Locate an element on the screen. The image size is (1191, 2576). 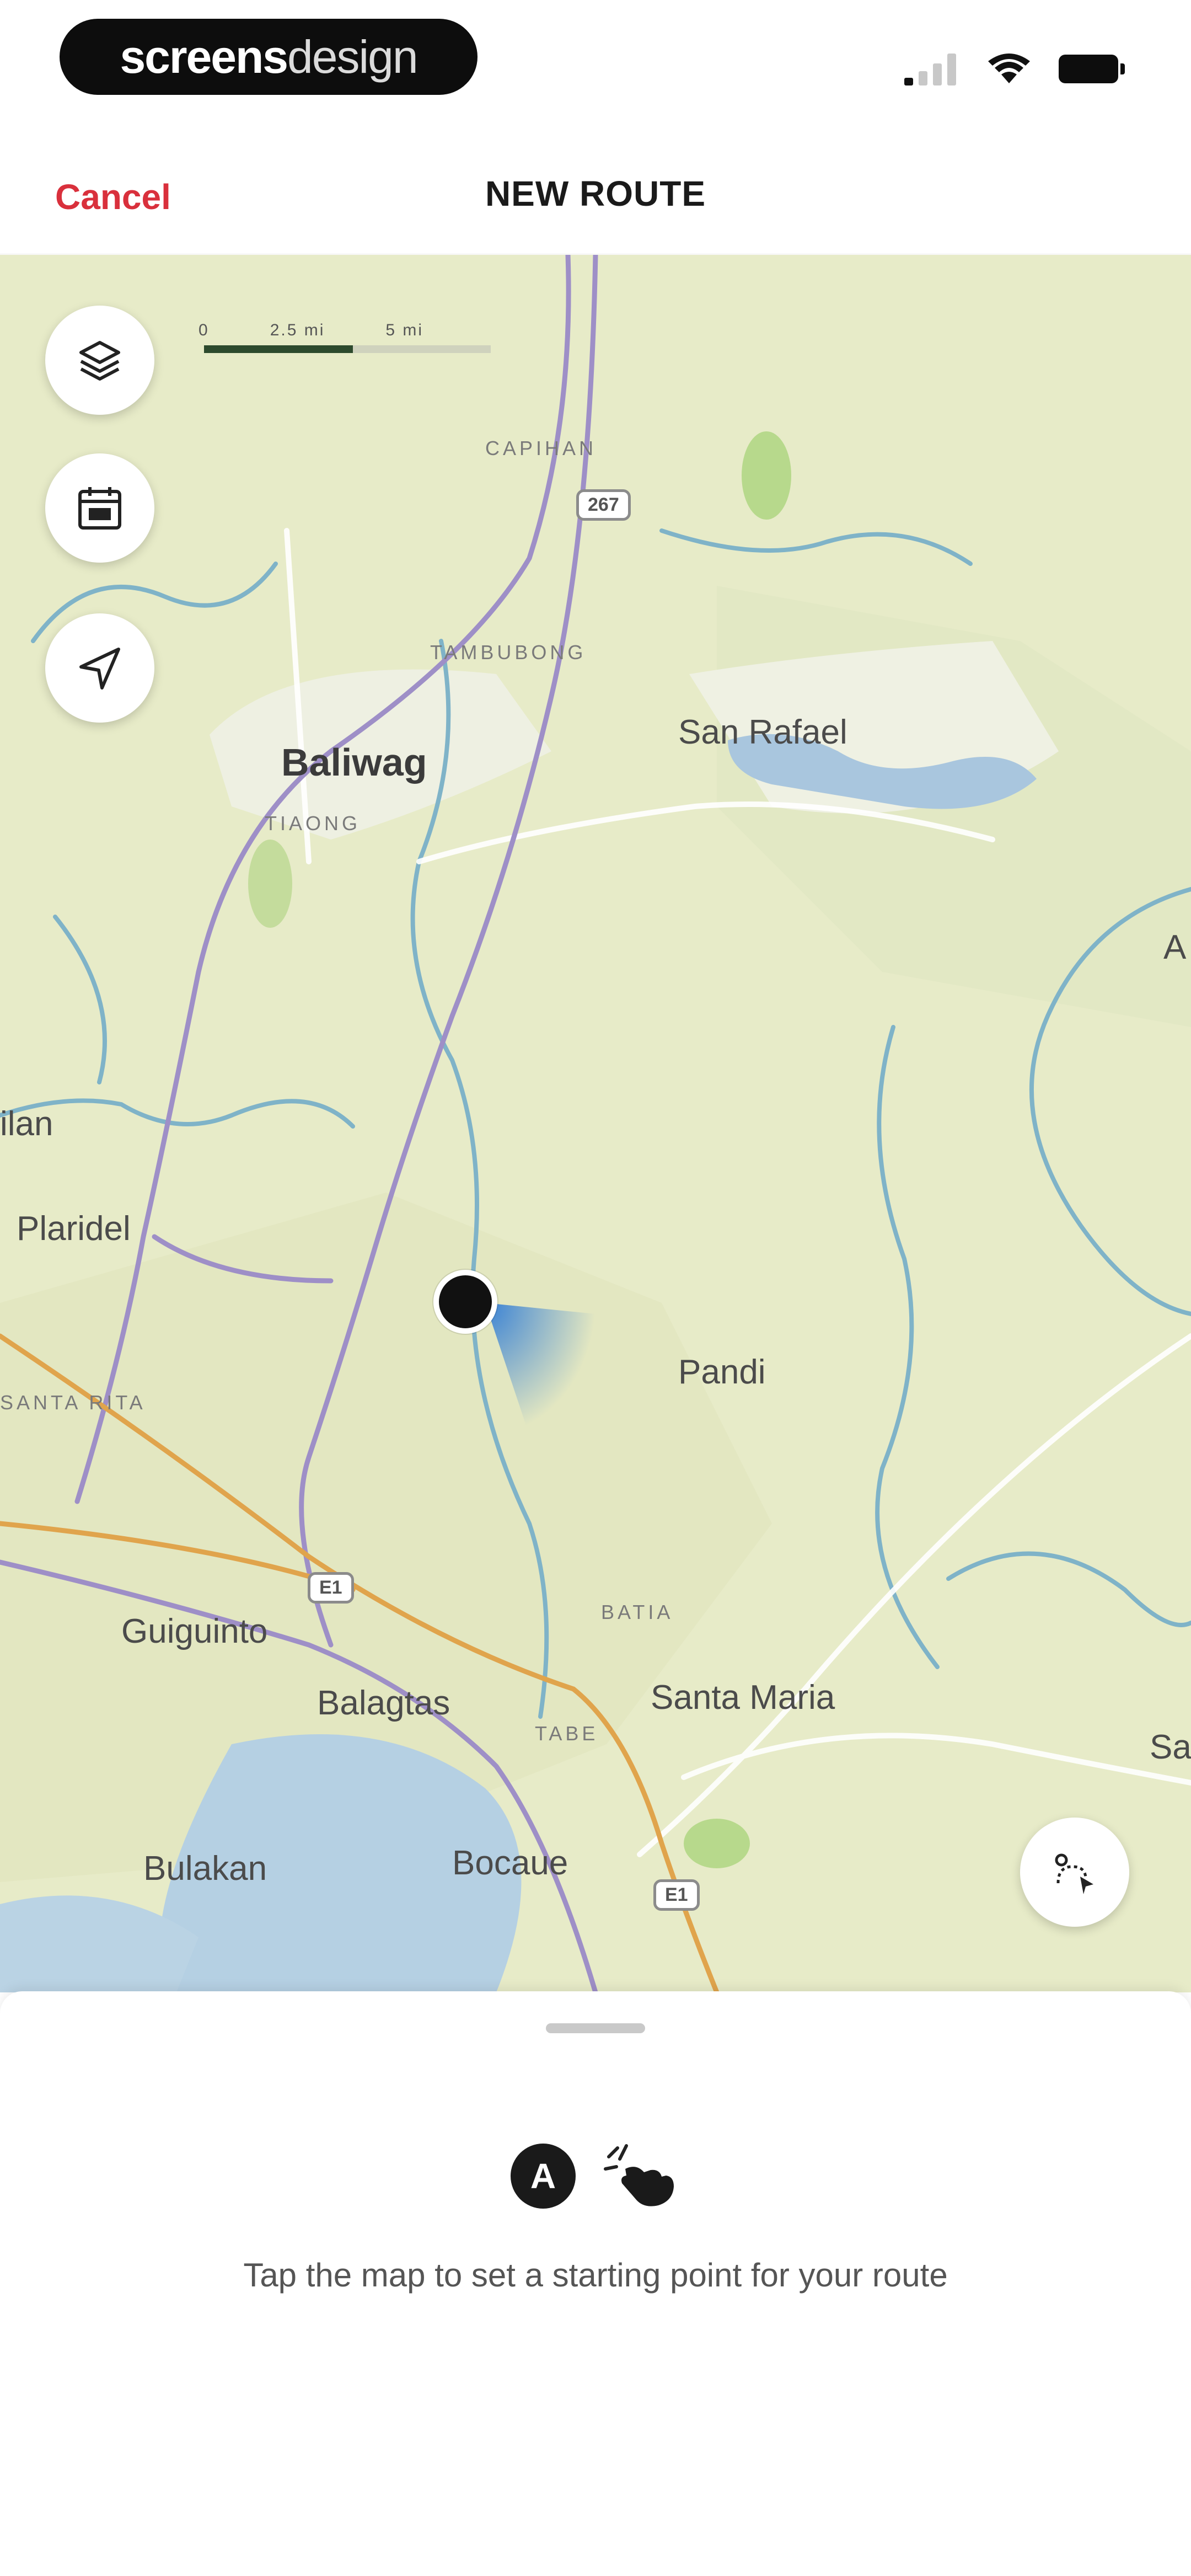
status-bar: screensdesign is located at coordinates (595, 63).